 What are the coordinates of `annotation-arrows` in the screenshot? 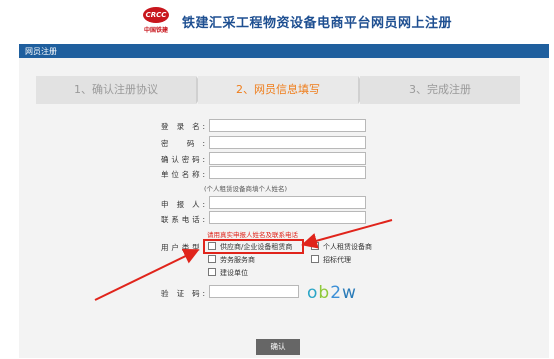 It's located at (243, 260).